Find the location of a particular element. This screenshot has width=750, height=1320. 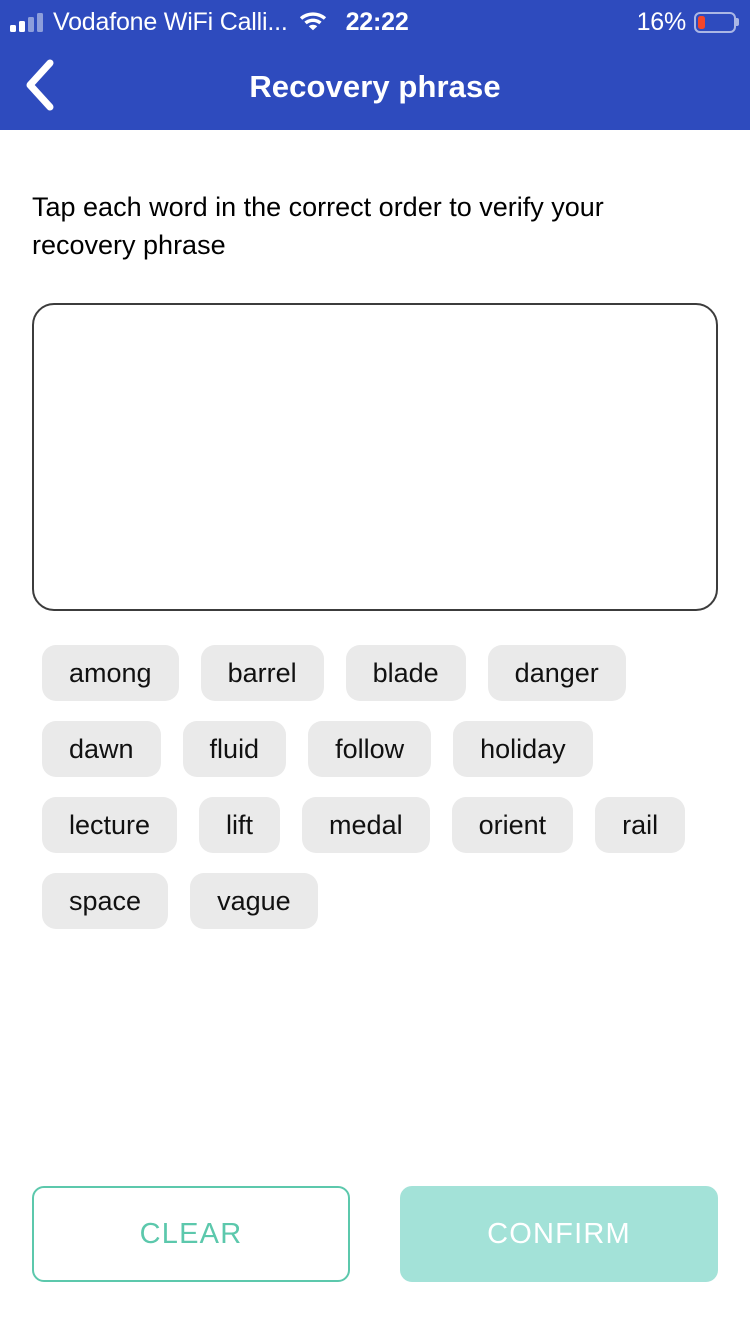

word-chip: follow is located at coordinates (370, 749).